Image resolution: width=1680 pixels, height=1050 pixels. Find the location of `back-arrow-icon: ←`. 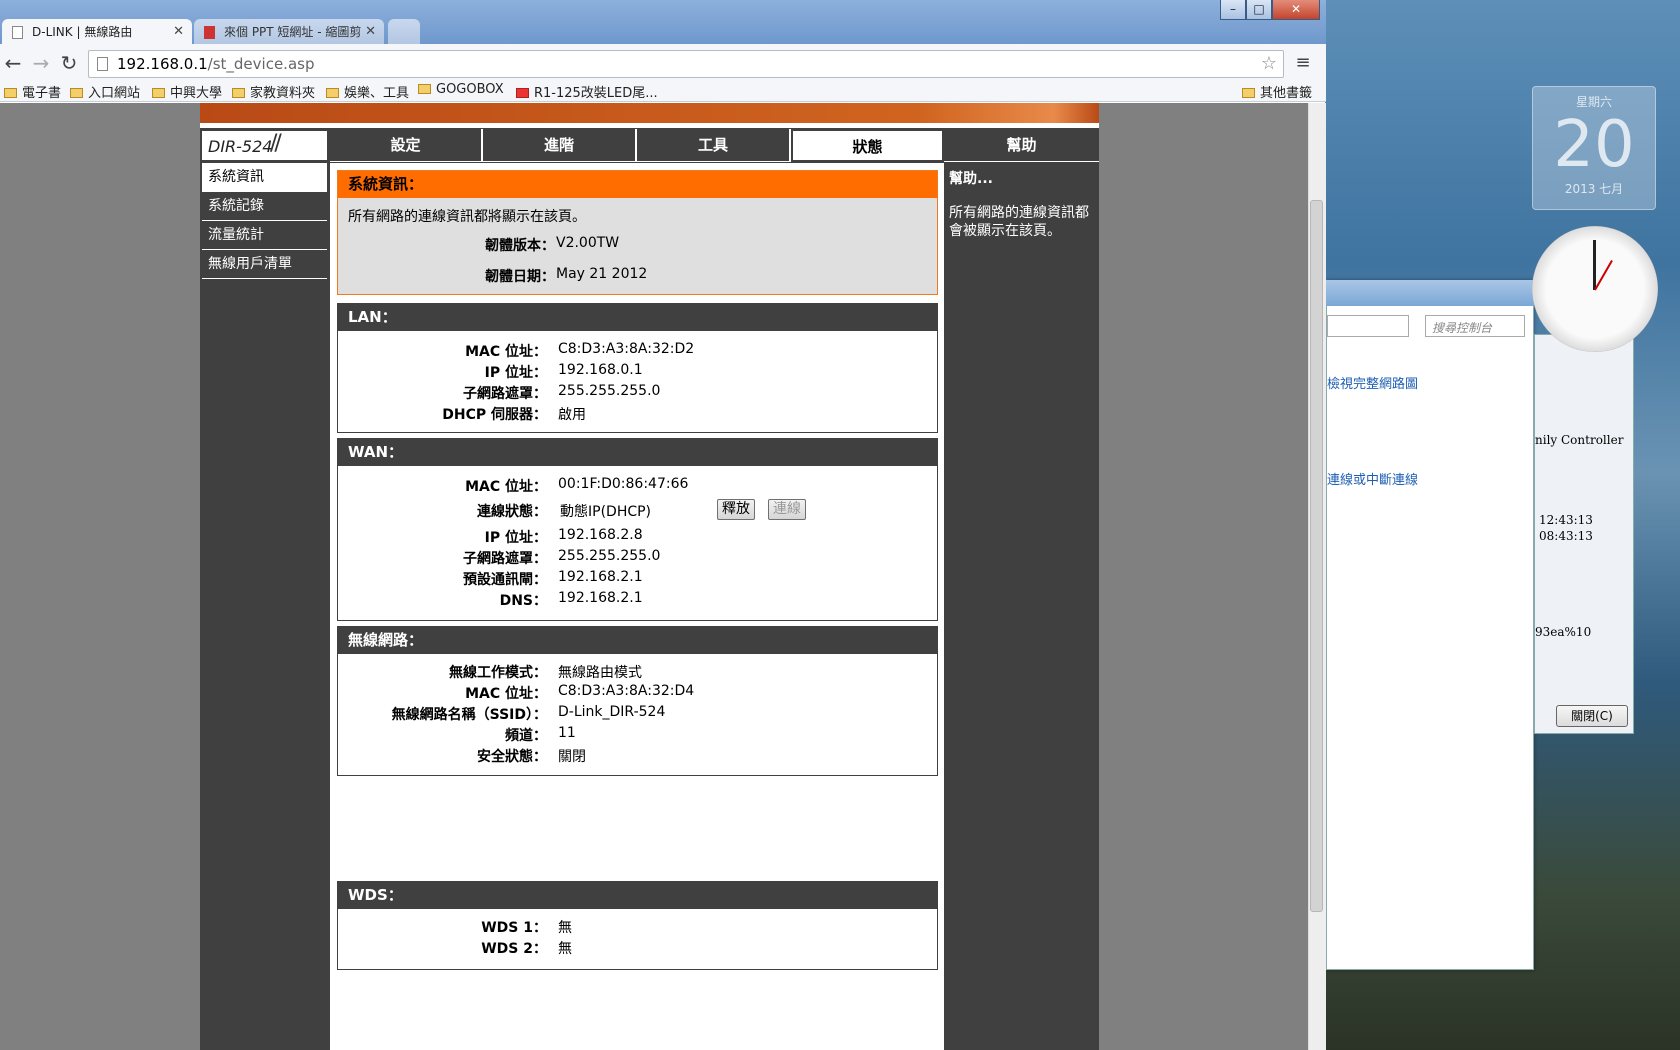

back-arrow-icon: ← is located at coordinates (13, 63).